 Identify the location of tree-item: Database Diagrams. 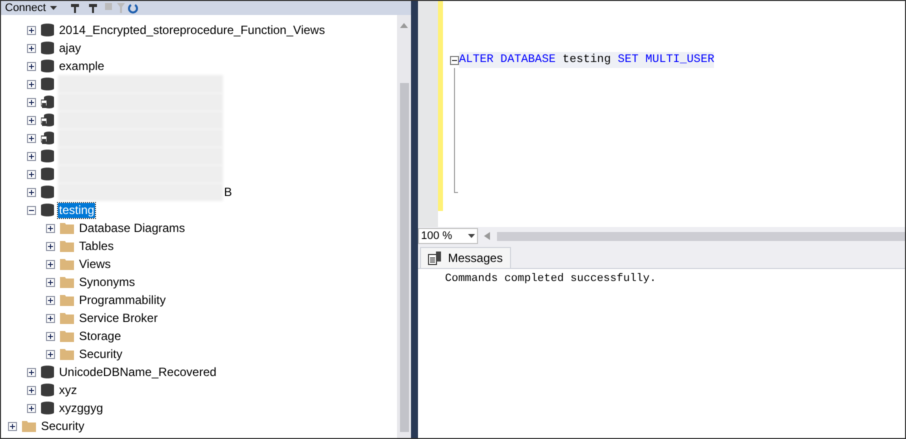
(132, 228).